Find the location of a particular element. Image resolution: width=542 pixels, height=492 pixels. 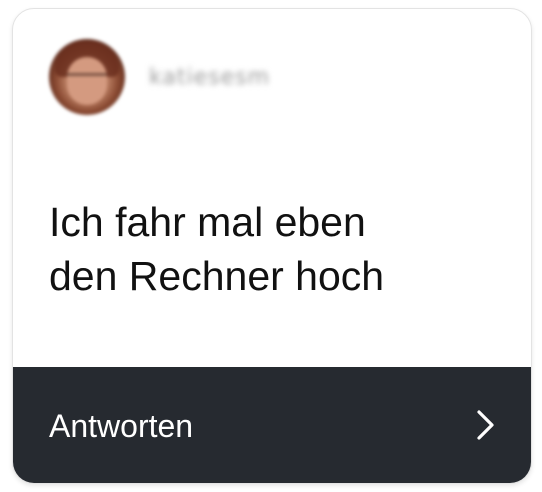

username: katiesesm is located at coordinates (209, 77).